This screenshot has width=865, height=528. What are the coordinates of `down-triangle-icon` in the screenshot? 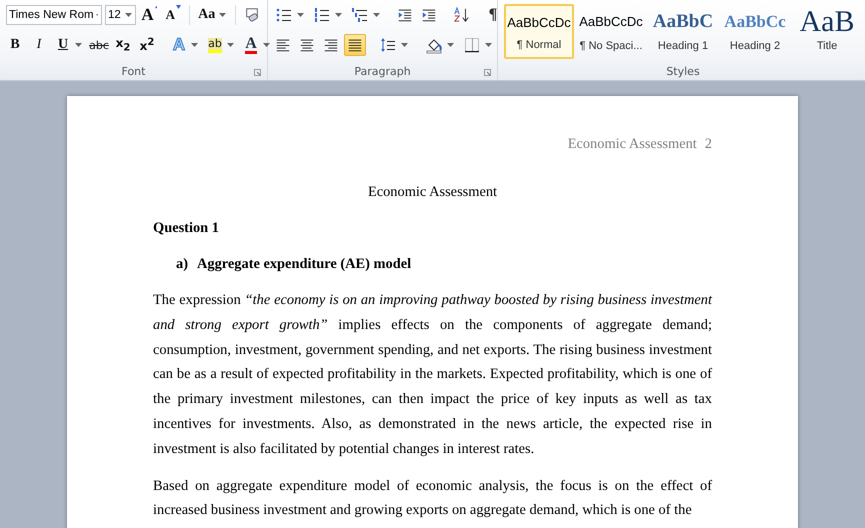 It's located at (178, 7).